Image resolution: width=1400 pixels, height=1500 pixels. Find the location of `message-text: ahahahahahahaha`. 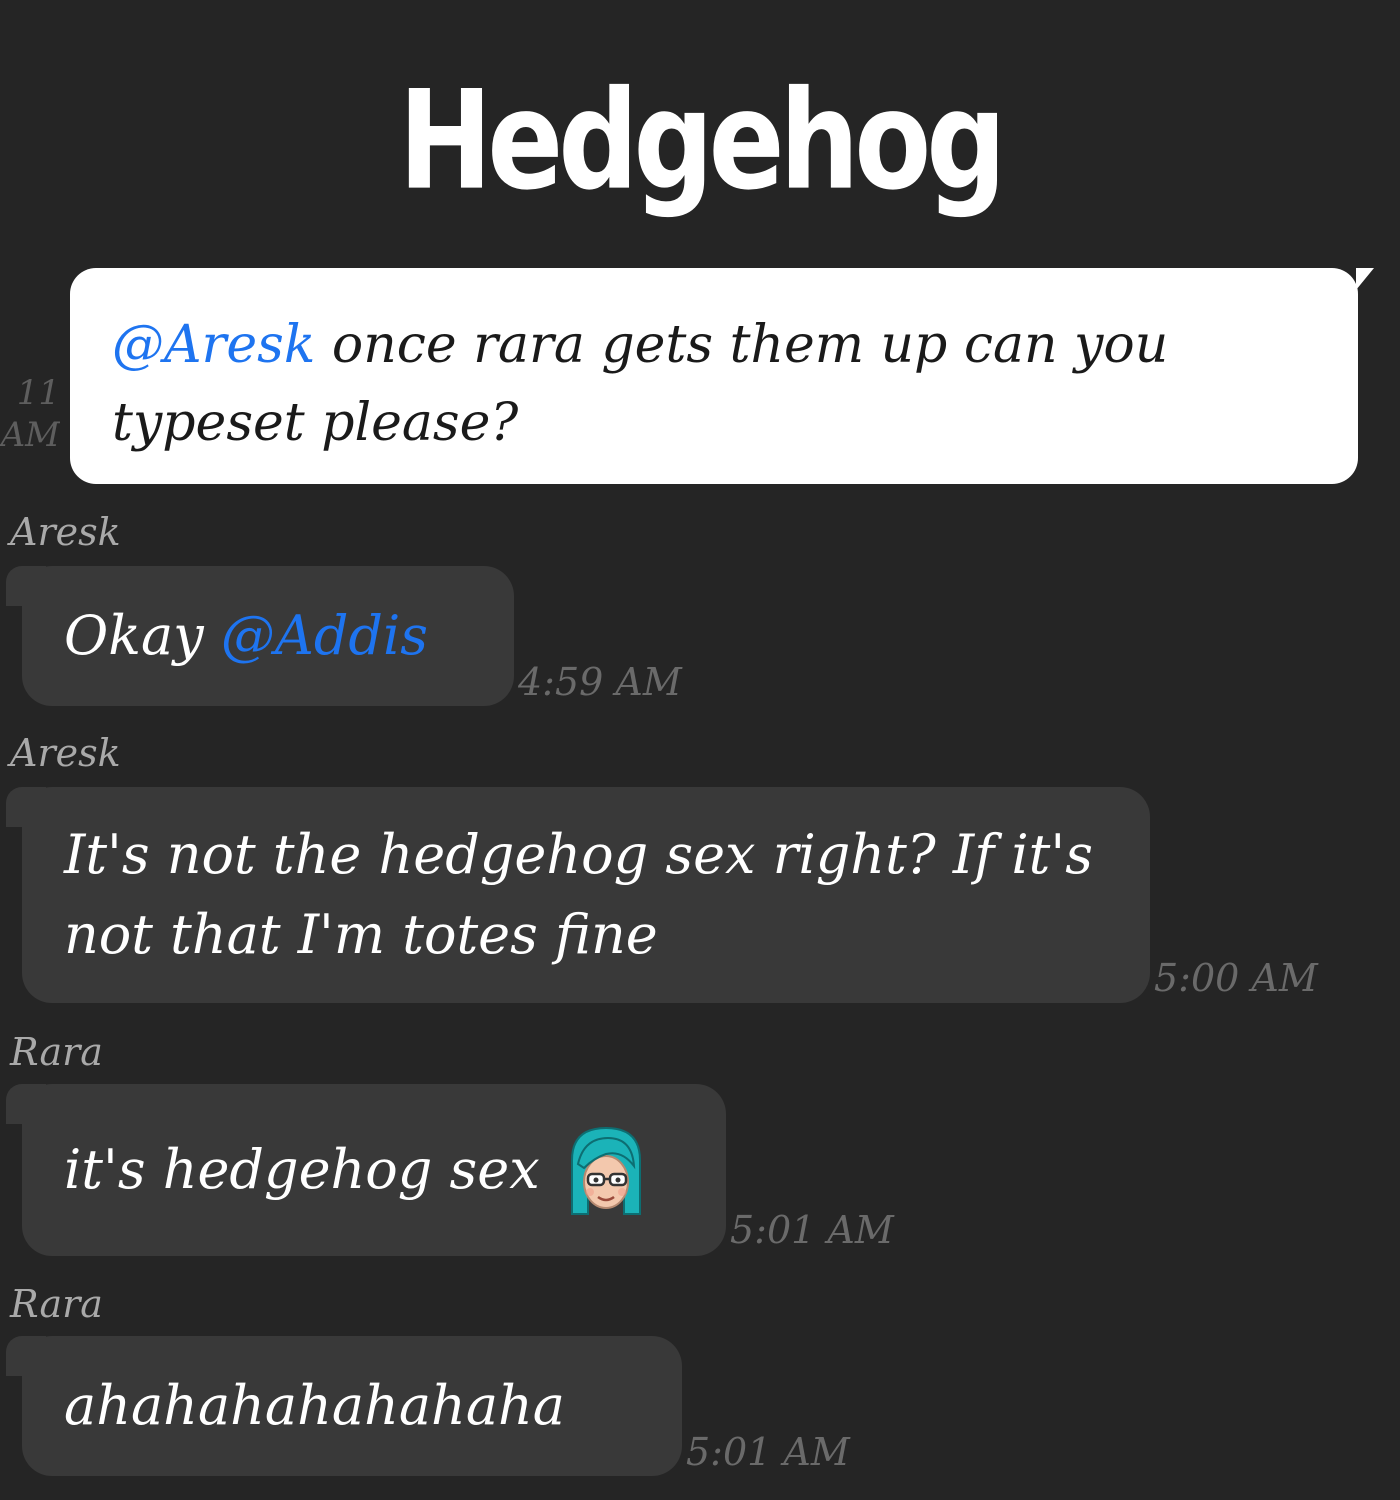

message-text: ahahahahahahaha is located at coordinates (315, 1405).